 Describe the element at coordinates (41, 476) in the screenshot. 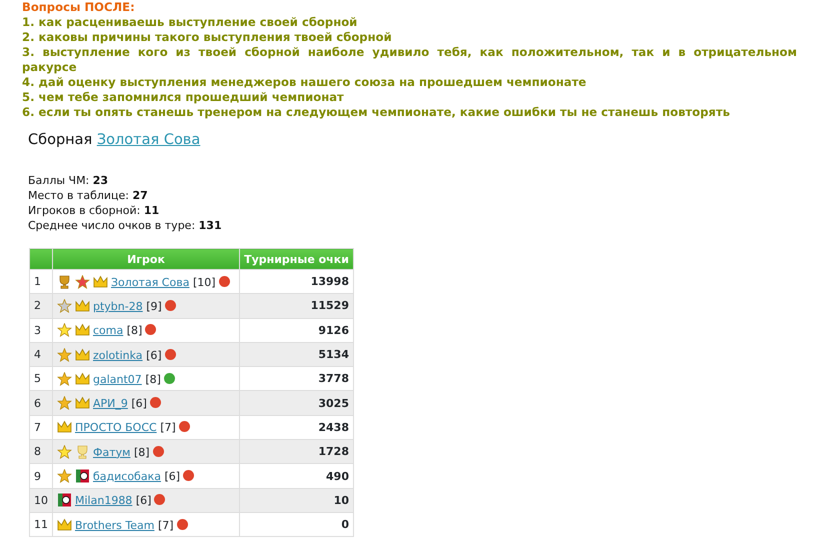

I see `rank-cell: 9` at that location.